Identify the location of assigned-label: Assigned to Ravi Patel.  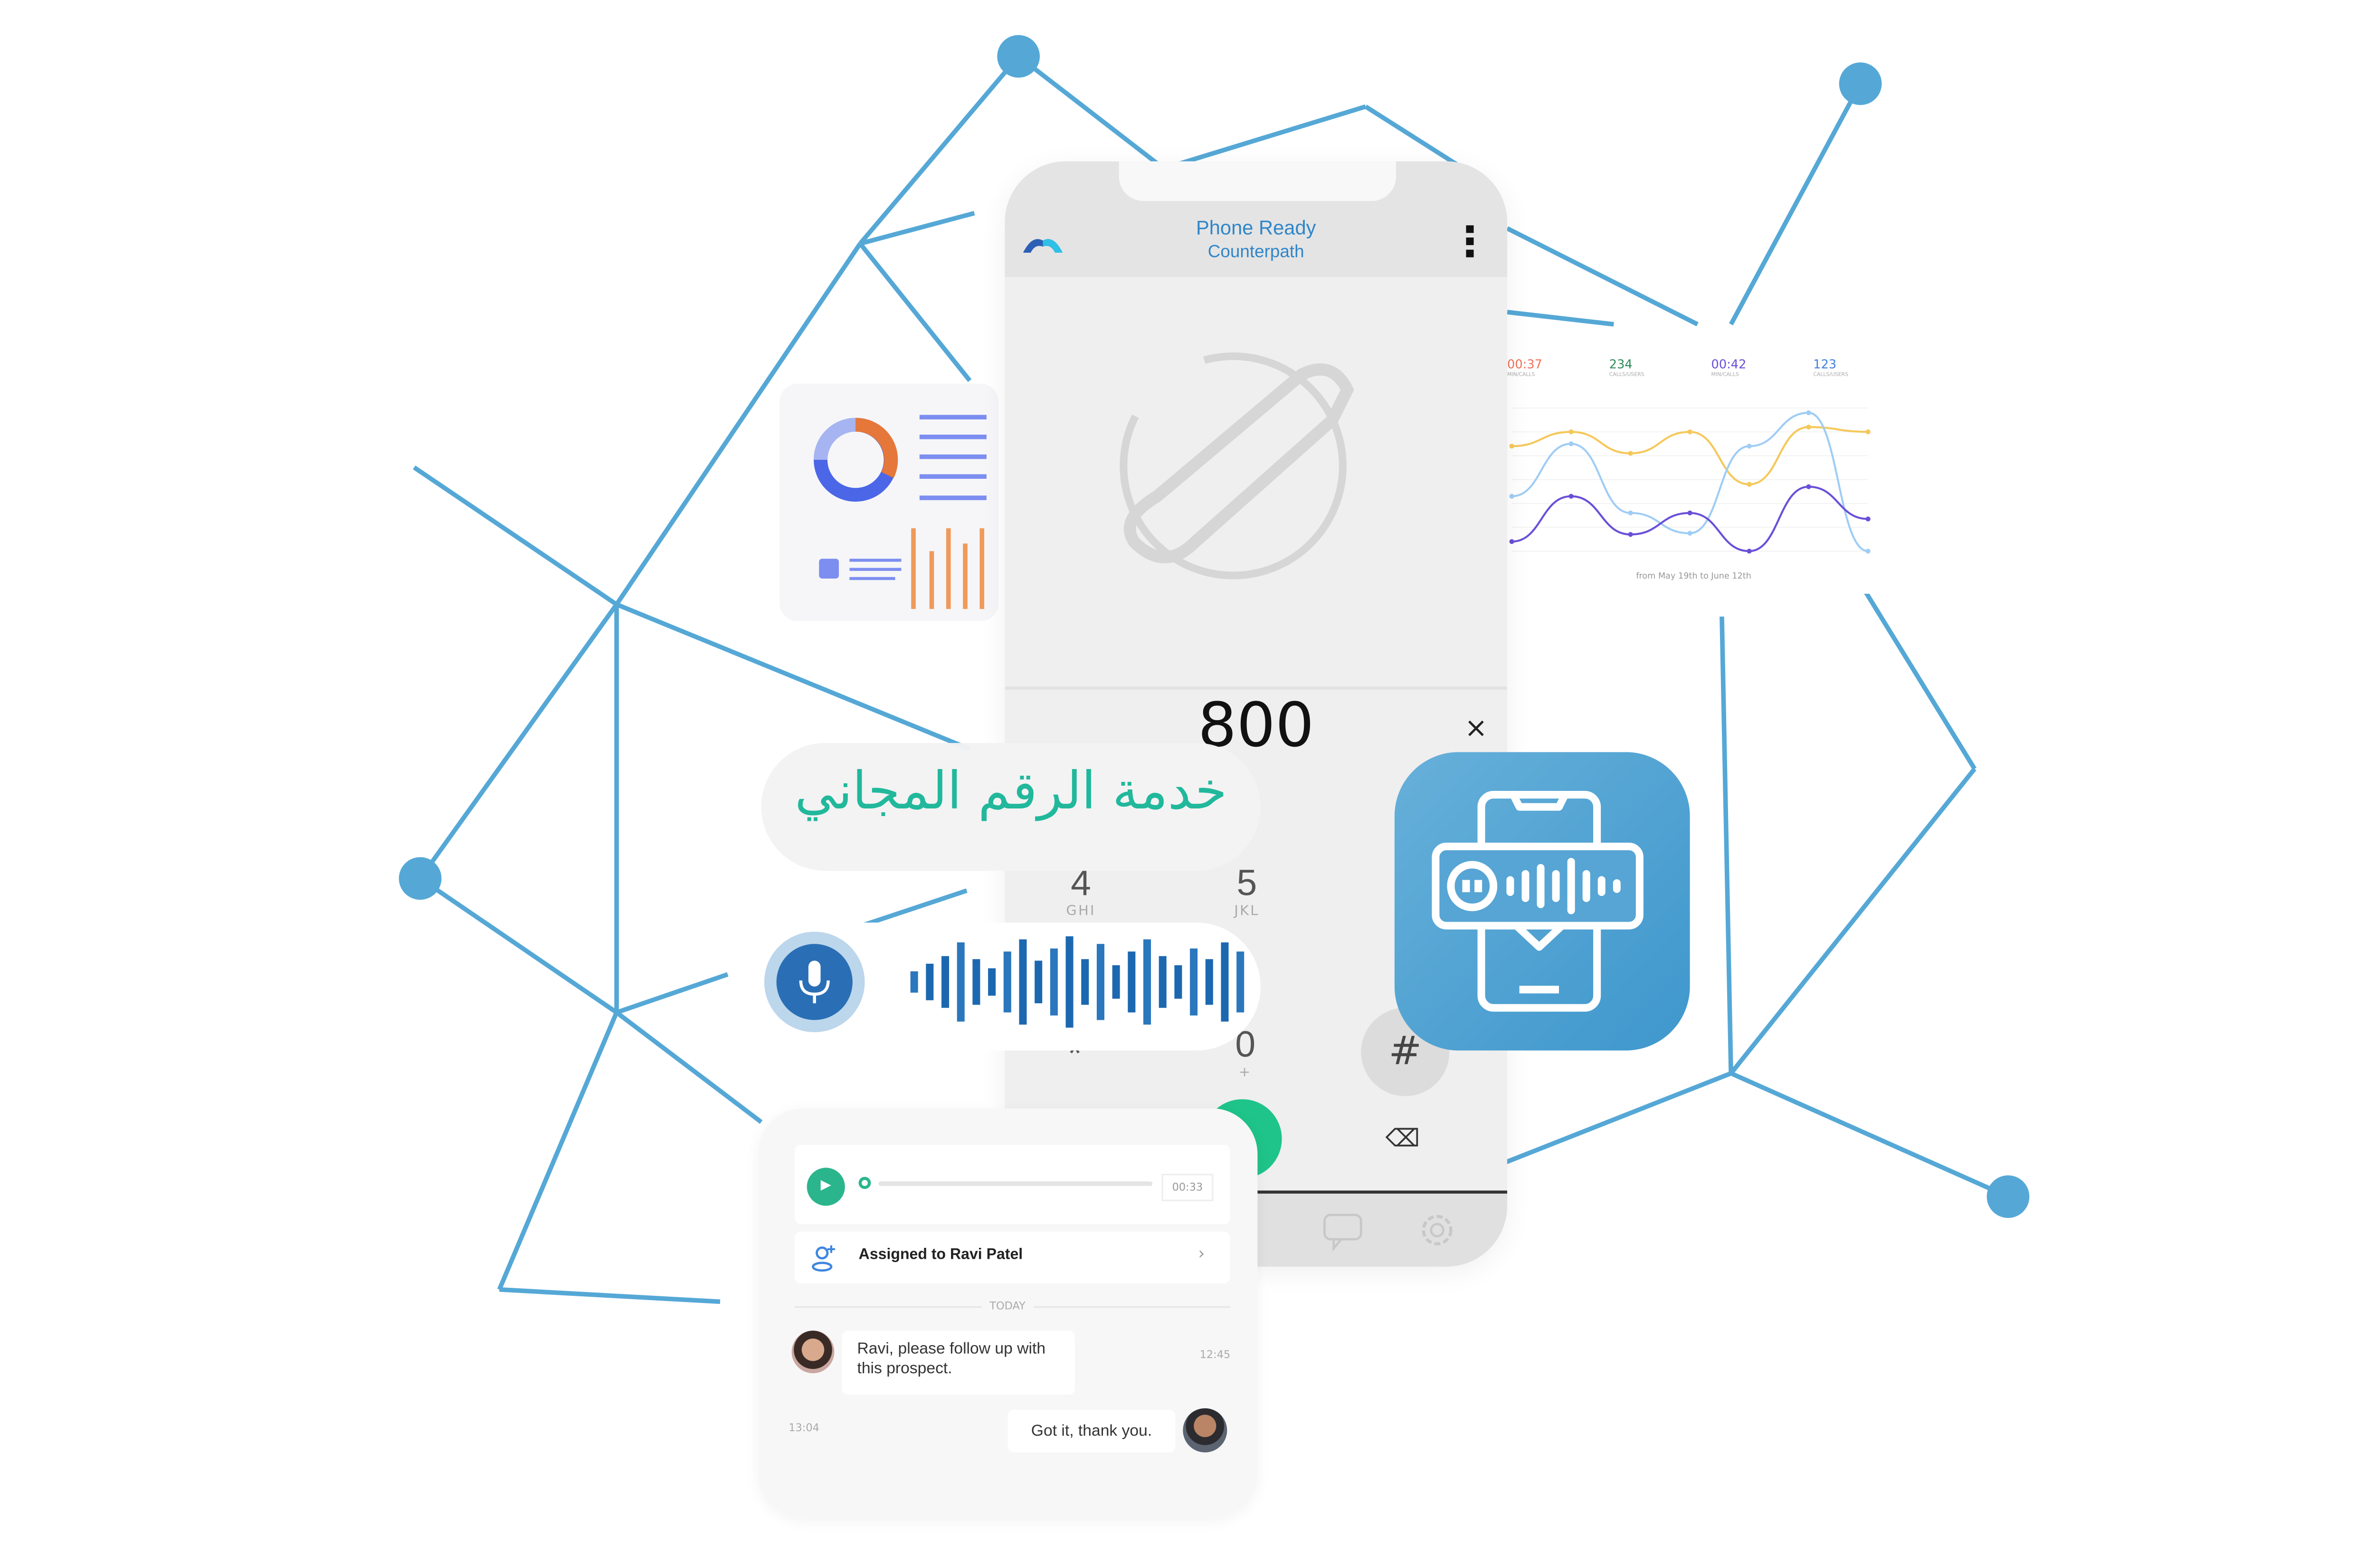
(940, 1255).